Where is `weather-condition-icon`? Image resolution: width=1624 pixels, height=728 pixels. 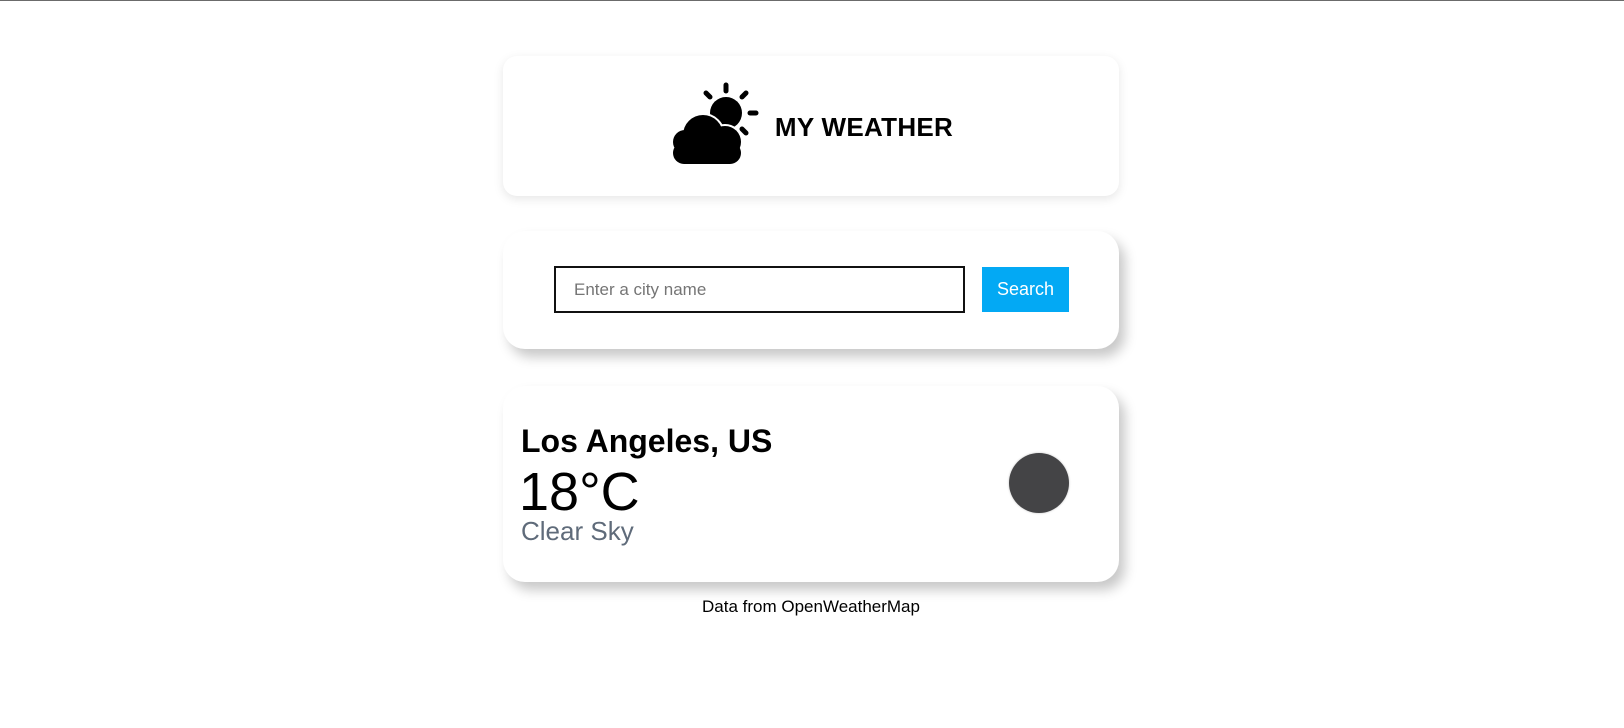
weather-condition-icon is located at coordinates (1039, 483).